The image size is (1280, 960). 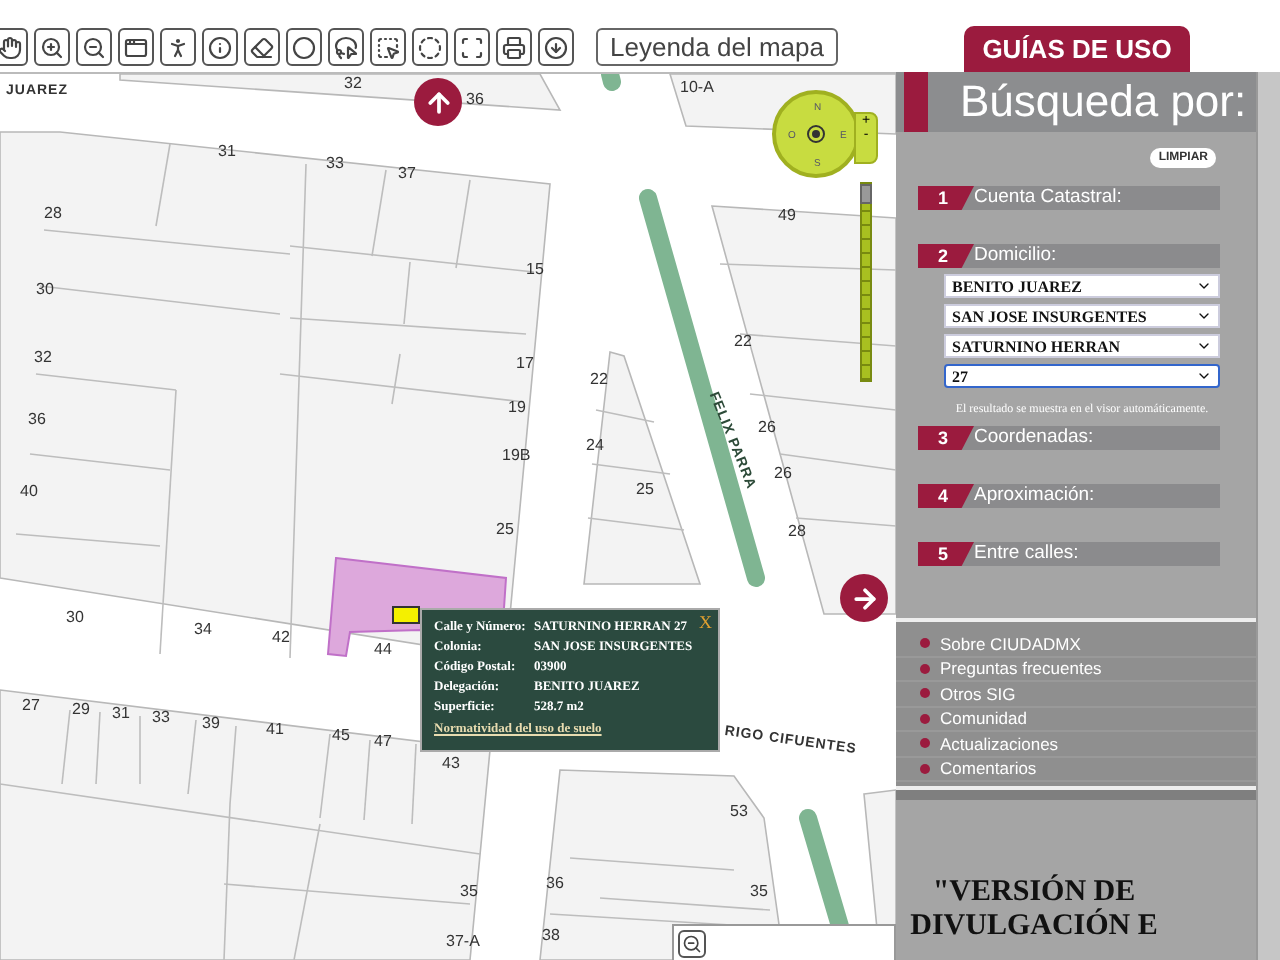 I want to click on search-section-header: 3 Coordenadas:, so click(x=1069, y=438).